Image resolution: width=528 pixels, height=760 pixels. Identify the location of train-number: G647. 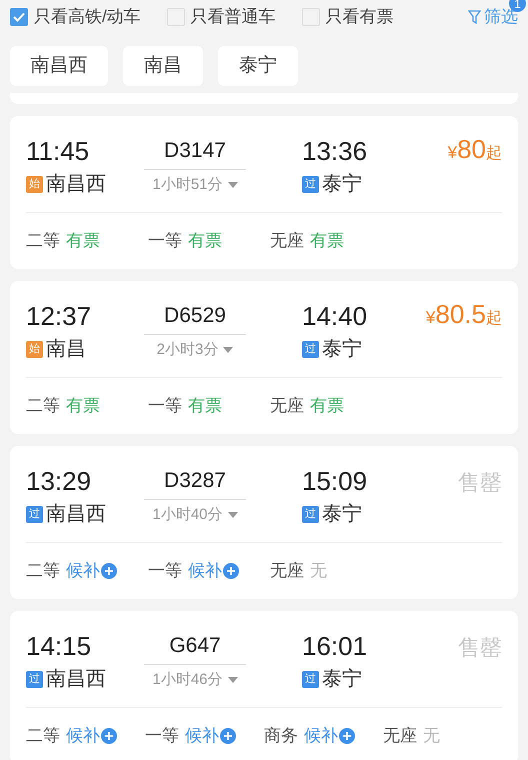
(195, 647).